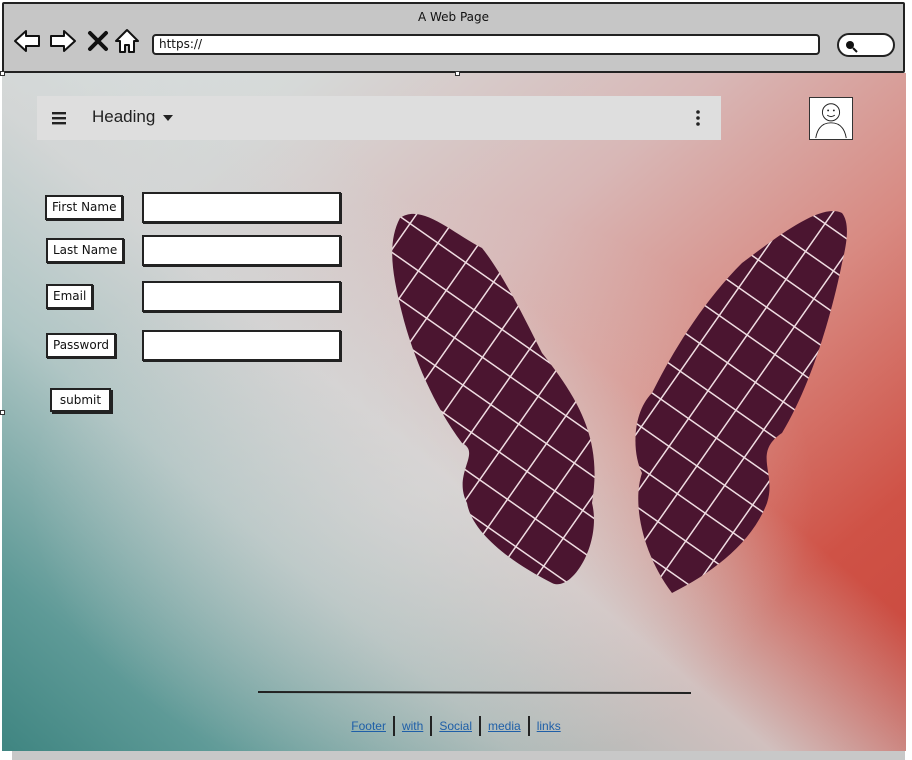 This screenshot has width=912, height=760. Describe the element at coordinates (379, 118) in the screenshot. I see `app-bar: Heading` at that location.